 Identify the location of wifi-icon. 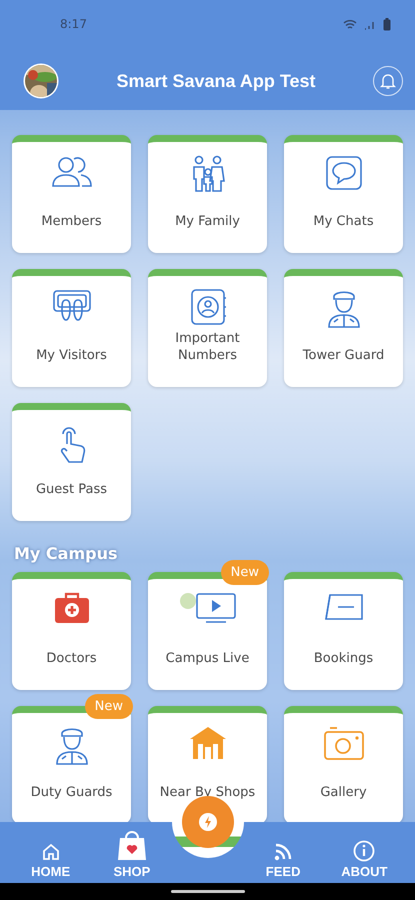
(350, 24).